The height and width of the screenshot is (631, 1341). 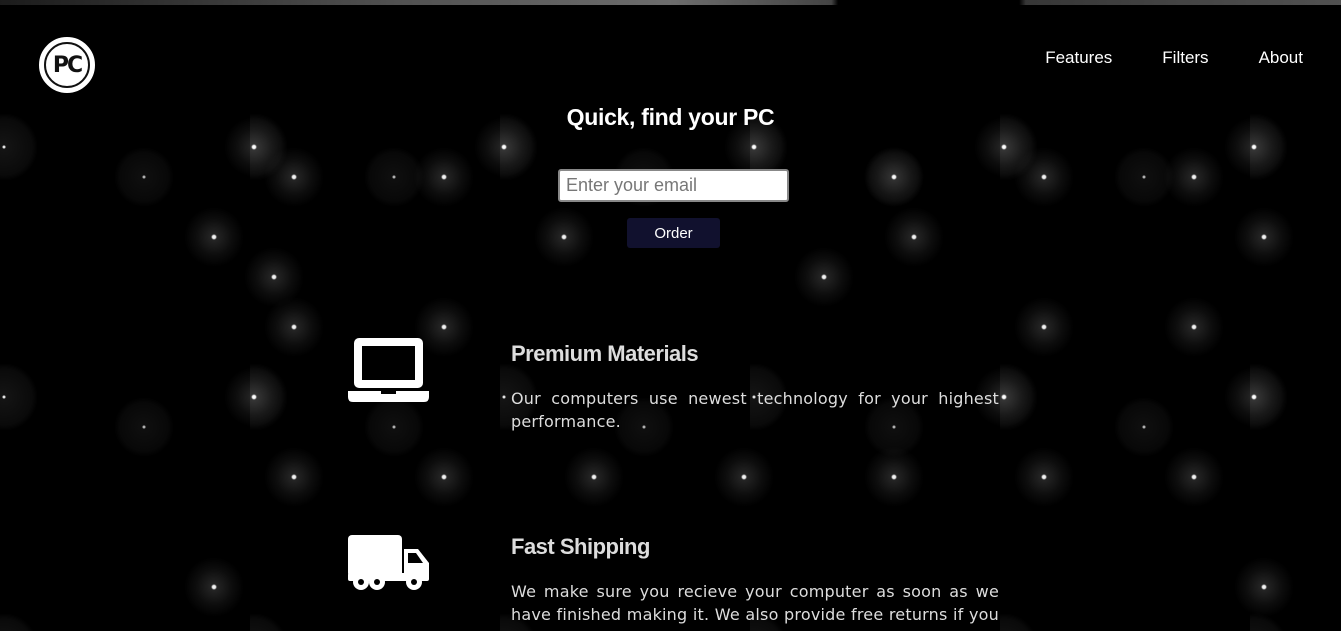 I want to click on top-border, so click(x=670, y=2).